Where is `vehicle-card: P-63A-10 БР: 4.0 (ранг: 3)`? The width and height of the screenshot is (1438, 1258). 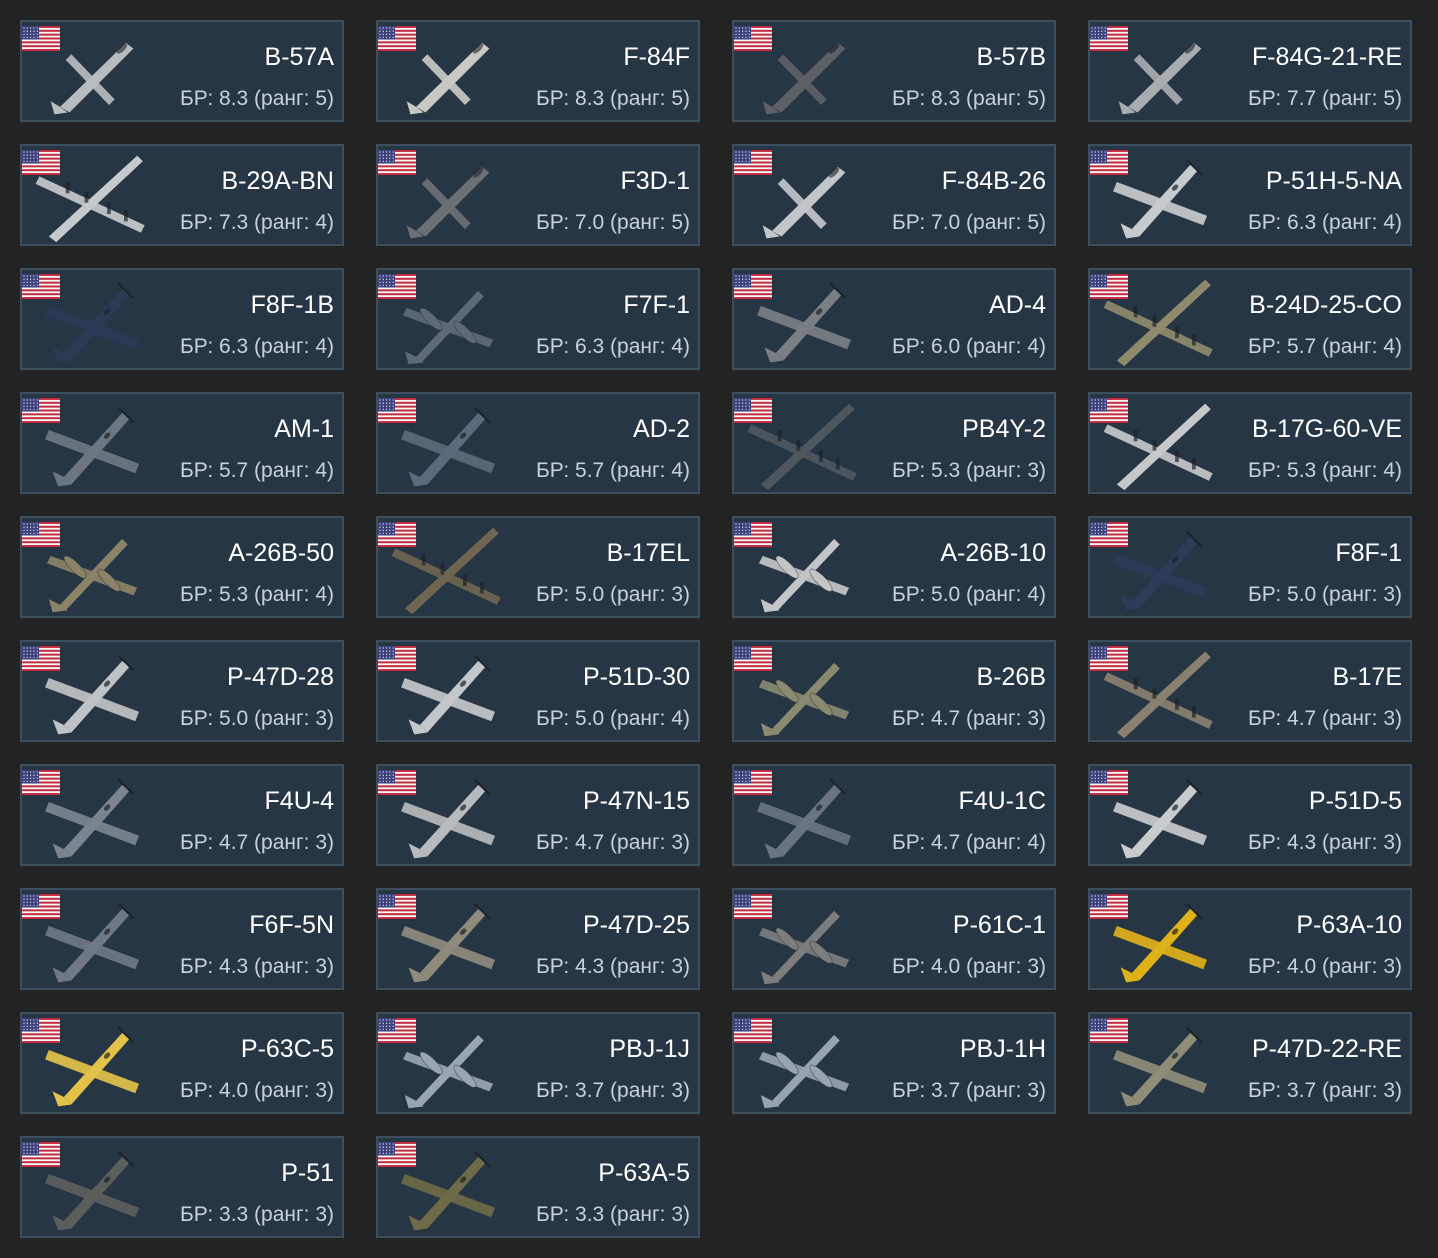 vehicle-card: P-63A-10 БР: 4.0 (ранг: 3) is located at coordinates (1250, 939).